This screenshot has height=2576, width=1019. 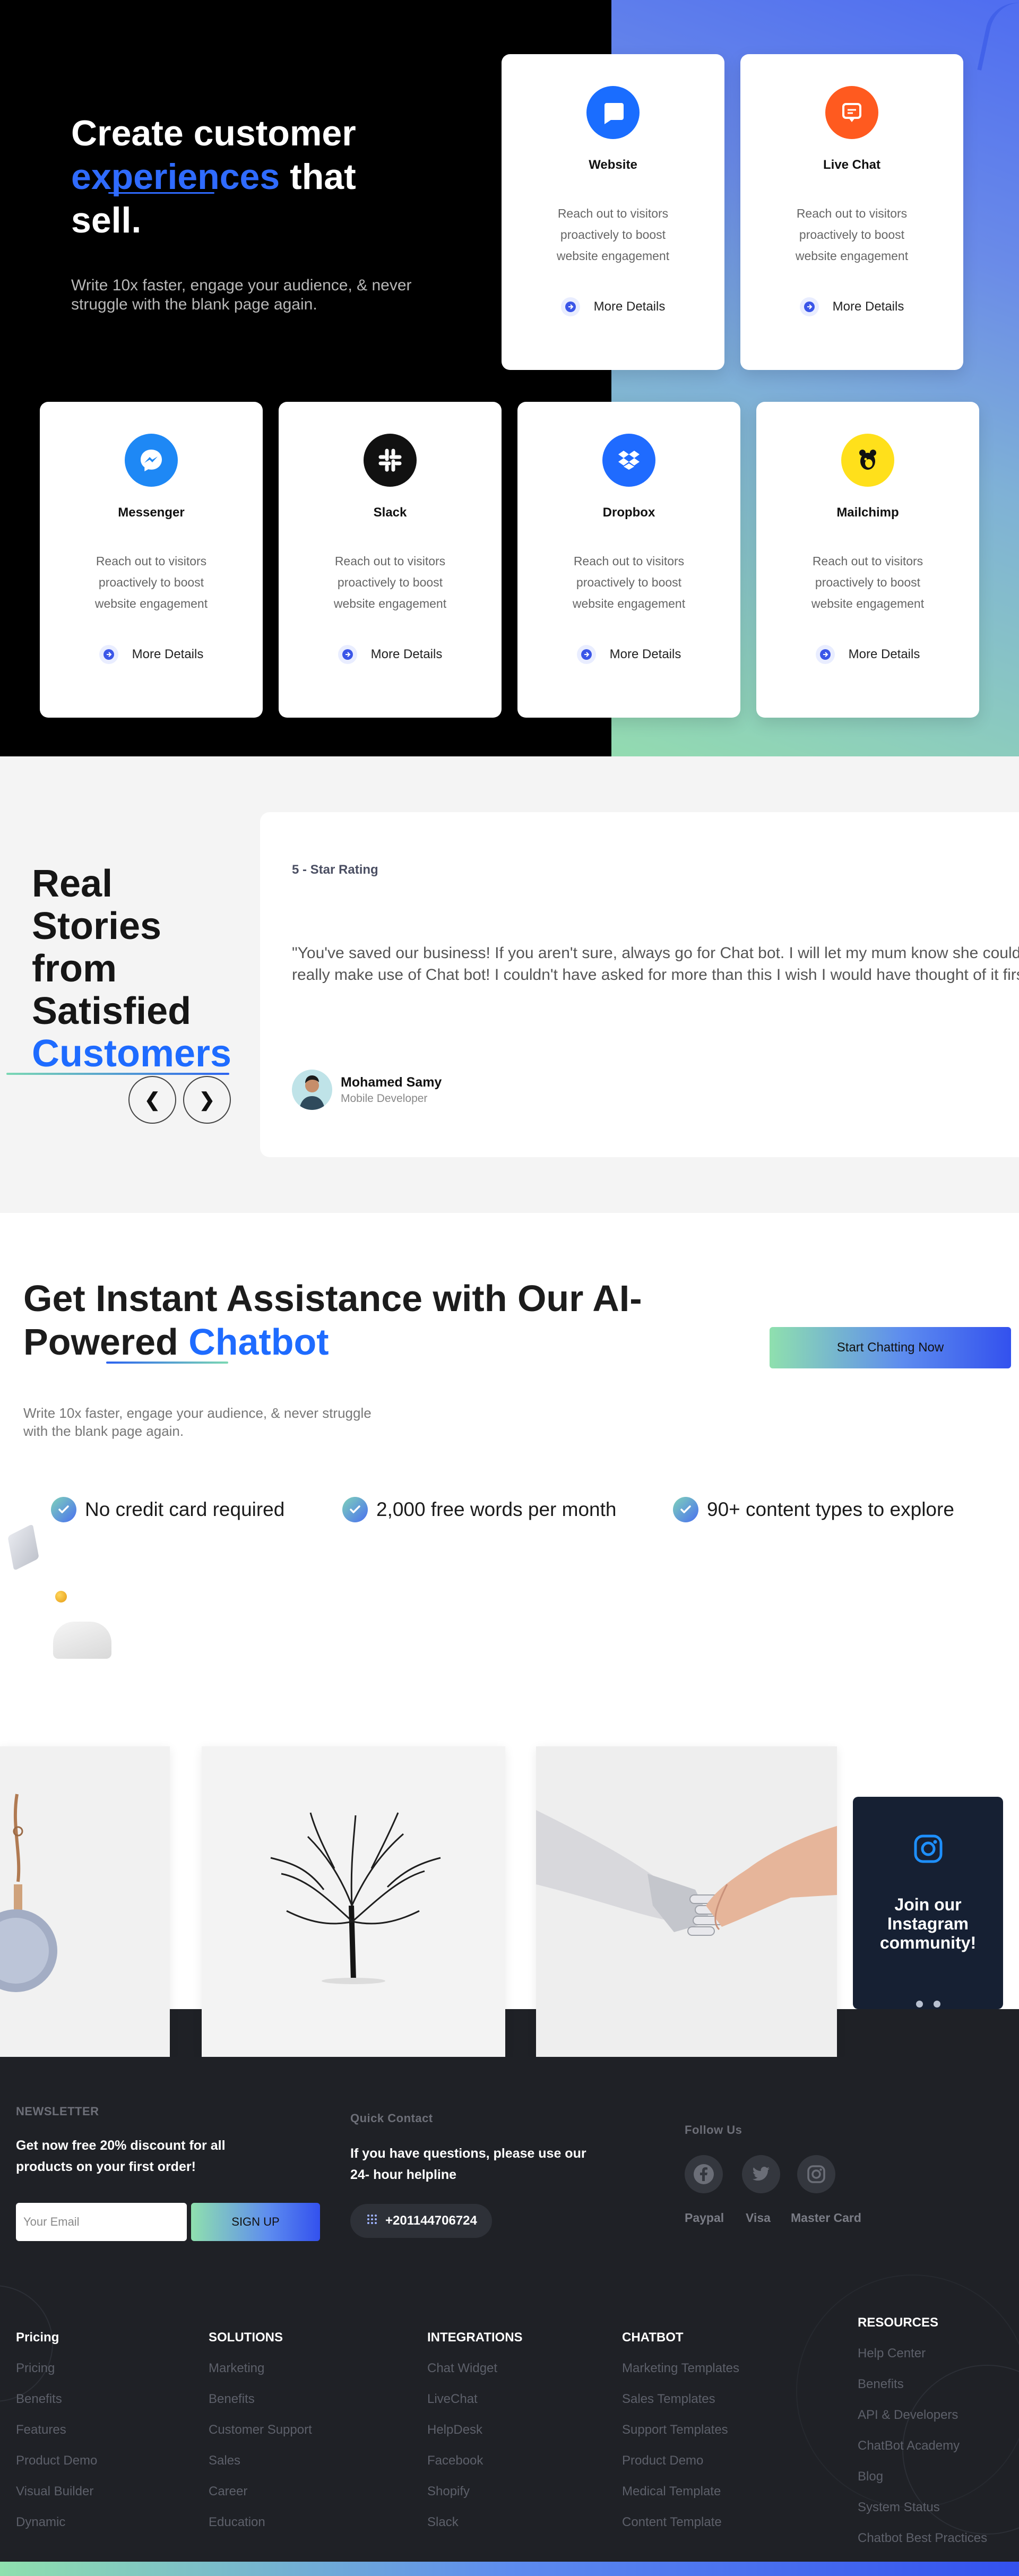 I want to click on facebook-link, so click(x=704, y=2174).